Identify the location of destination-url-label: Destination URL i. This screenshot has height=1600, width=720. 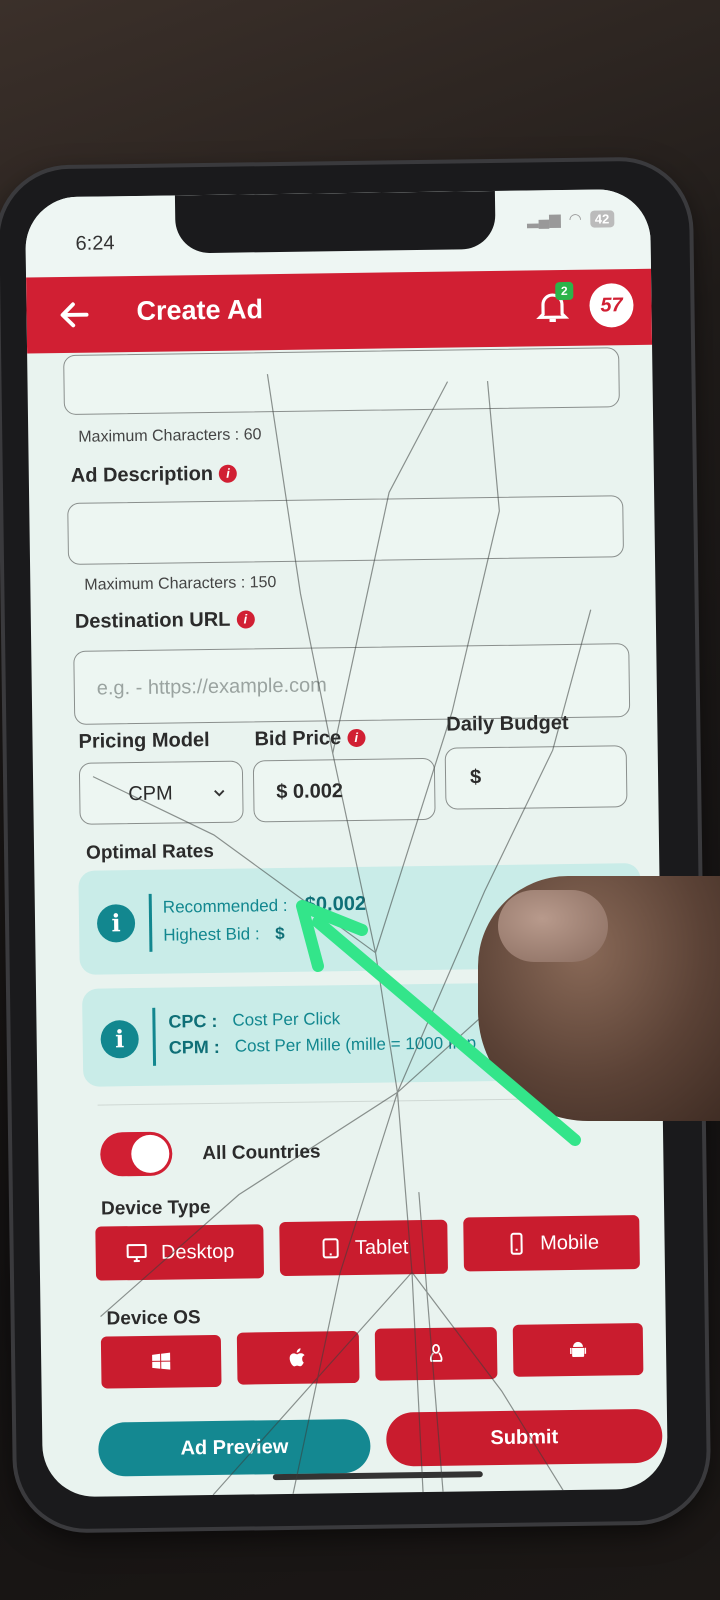
(165, 621).